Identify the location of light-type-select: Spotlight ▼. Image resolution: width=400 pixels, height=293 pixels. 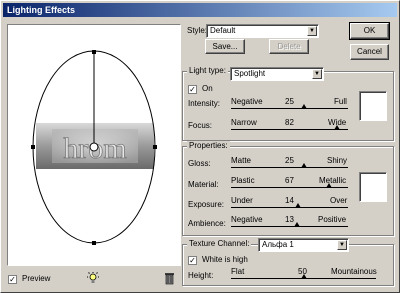
(277, 74).